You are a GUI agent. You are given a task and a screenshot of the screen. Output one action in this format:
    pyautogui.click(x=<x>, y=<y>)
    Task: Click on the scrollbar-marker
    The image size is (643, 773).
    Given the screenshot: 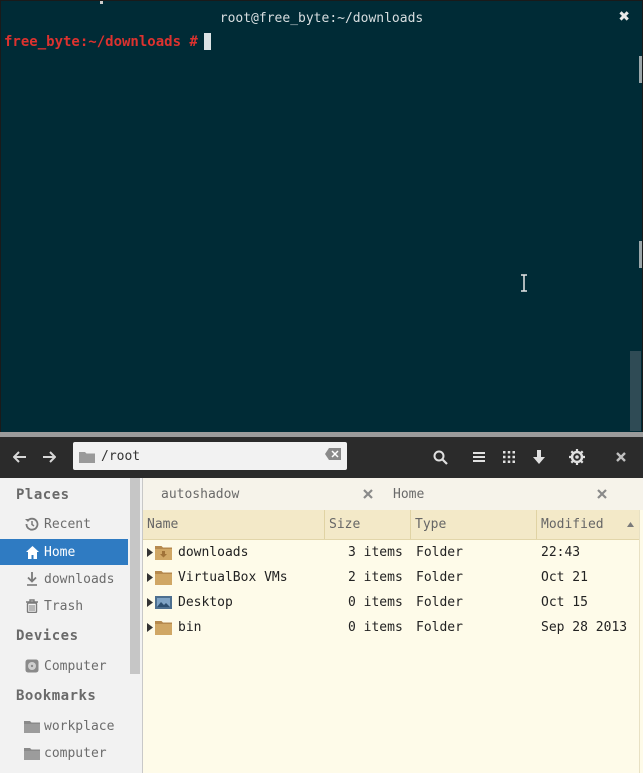 What is the action you would take?
    pyautogui.click(x=640, y=69)
    